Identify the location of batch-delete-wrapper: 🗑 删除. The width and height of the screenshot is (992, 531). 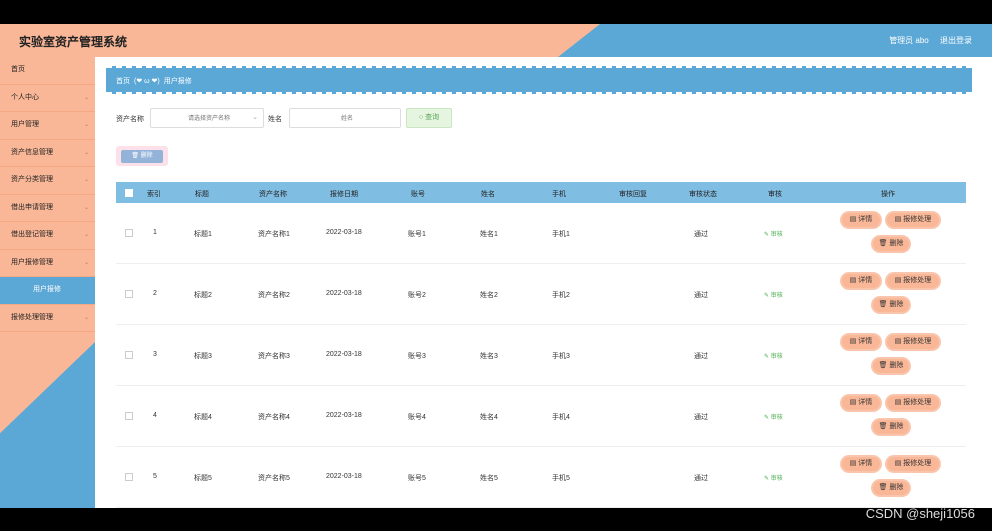
(142, 156).